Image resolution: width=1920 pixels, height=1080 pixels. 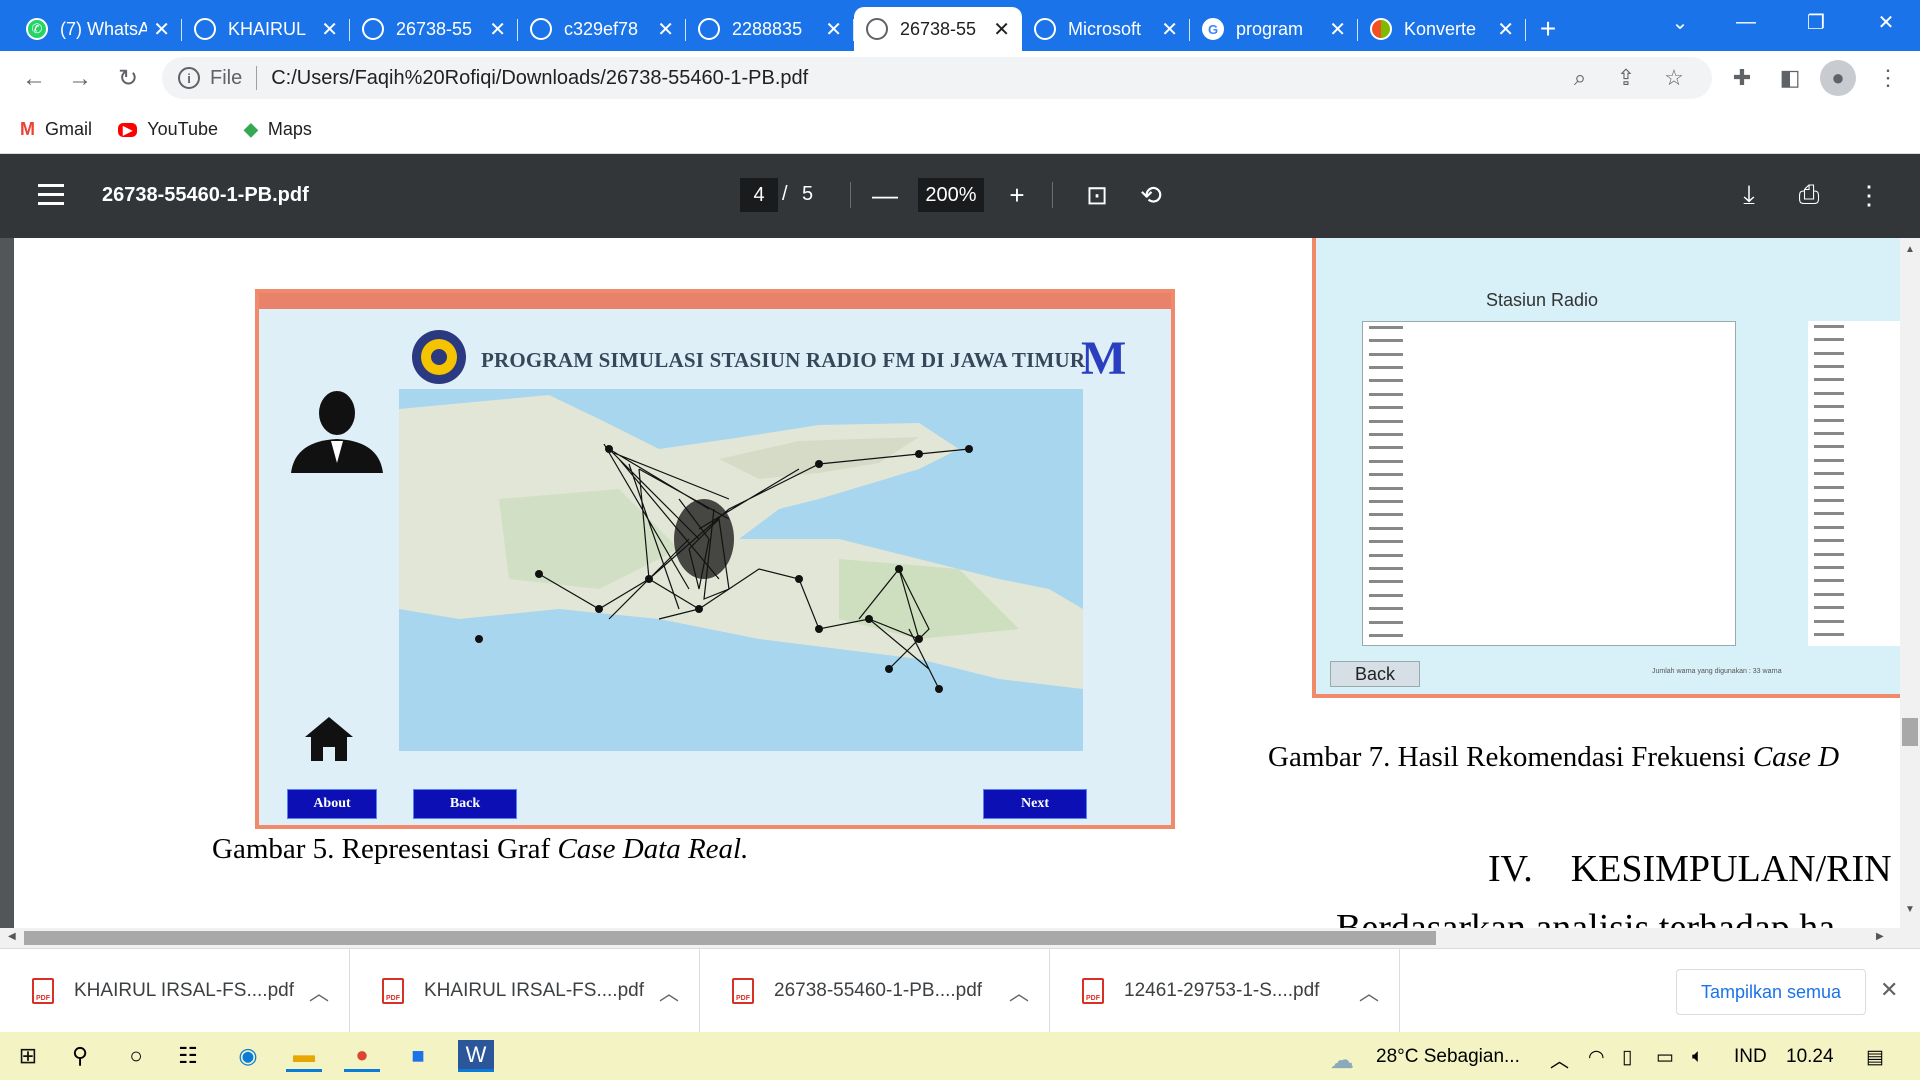 What do you see at coordinates (362, 1056) in the screenshot?
I see `chrome-icon: ●` at bounding box center [362, 1056].